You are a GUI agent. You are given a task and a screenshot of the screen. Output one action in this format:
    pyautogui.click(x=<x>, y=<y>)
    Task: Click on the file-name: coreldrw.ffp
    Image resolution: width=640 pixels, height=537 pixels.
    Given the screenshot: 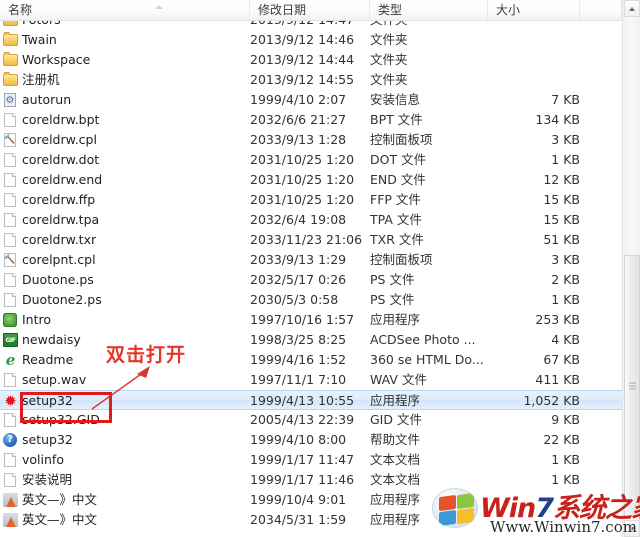 What is the action you would take?
    pyautogui.click(x=59, y=199)
    